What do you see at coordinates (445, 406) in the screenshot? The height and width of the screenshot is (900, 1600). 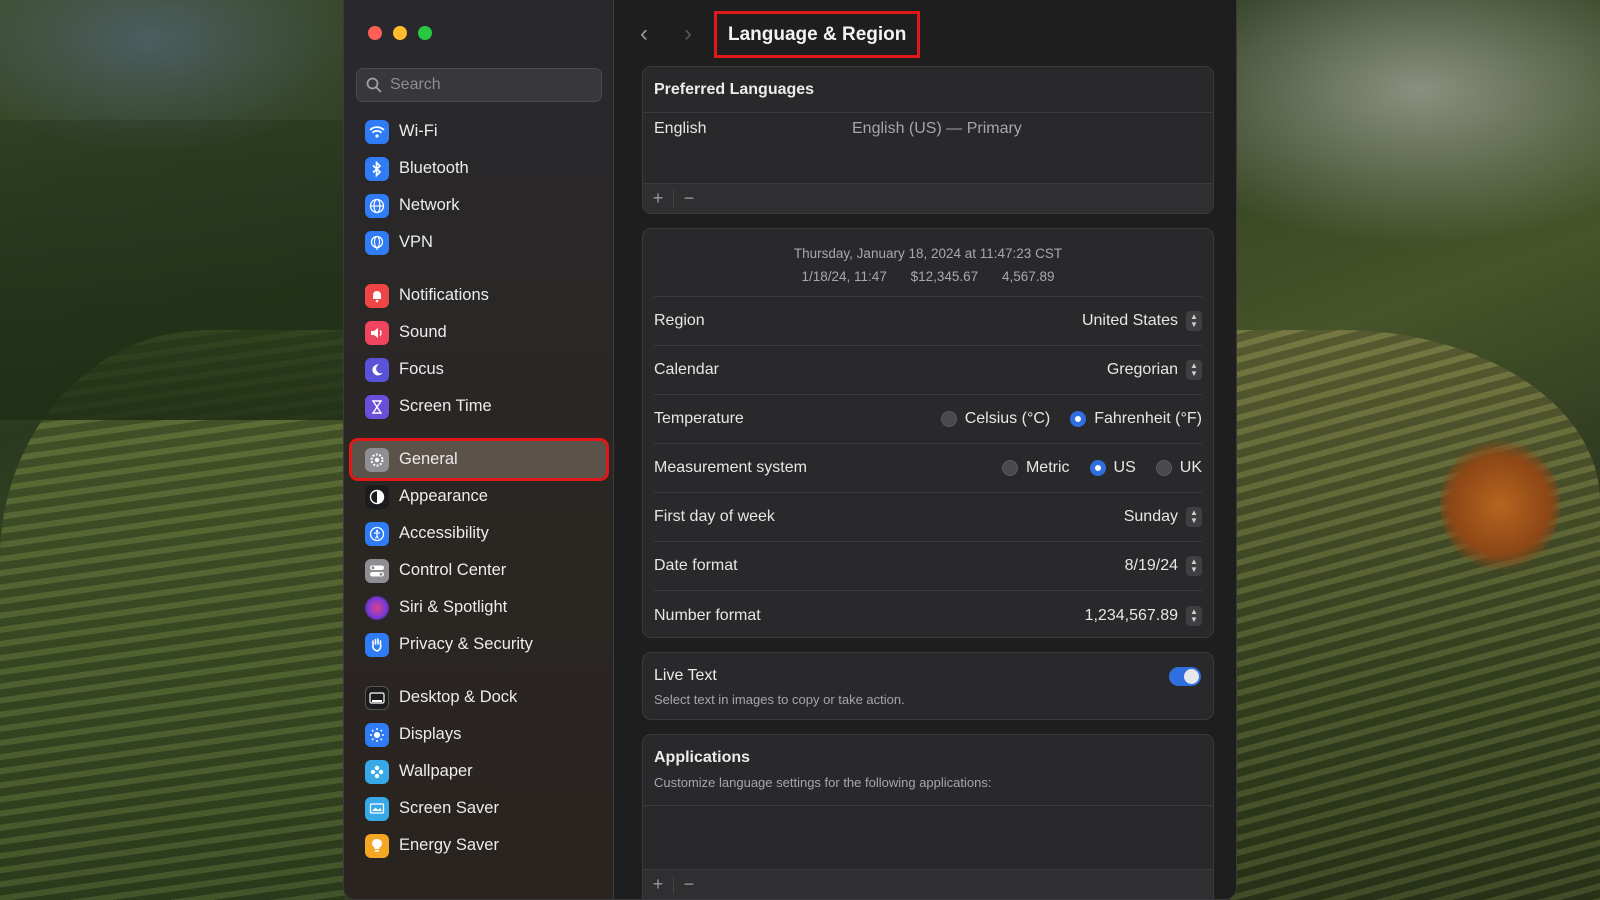 I see `sidebar-item-label: Screen Time` at bounding box center [445, 406].